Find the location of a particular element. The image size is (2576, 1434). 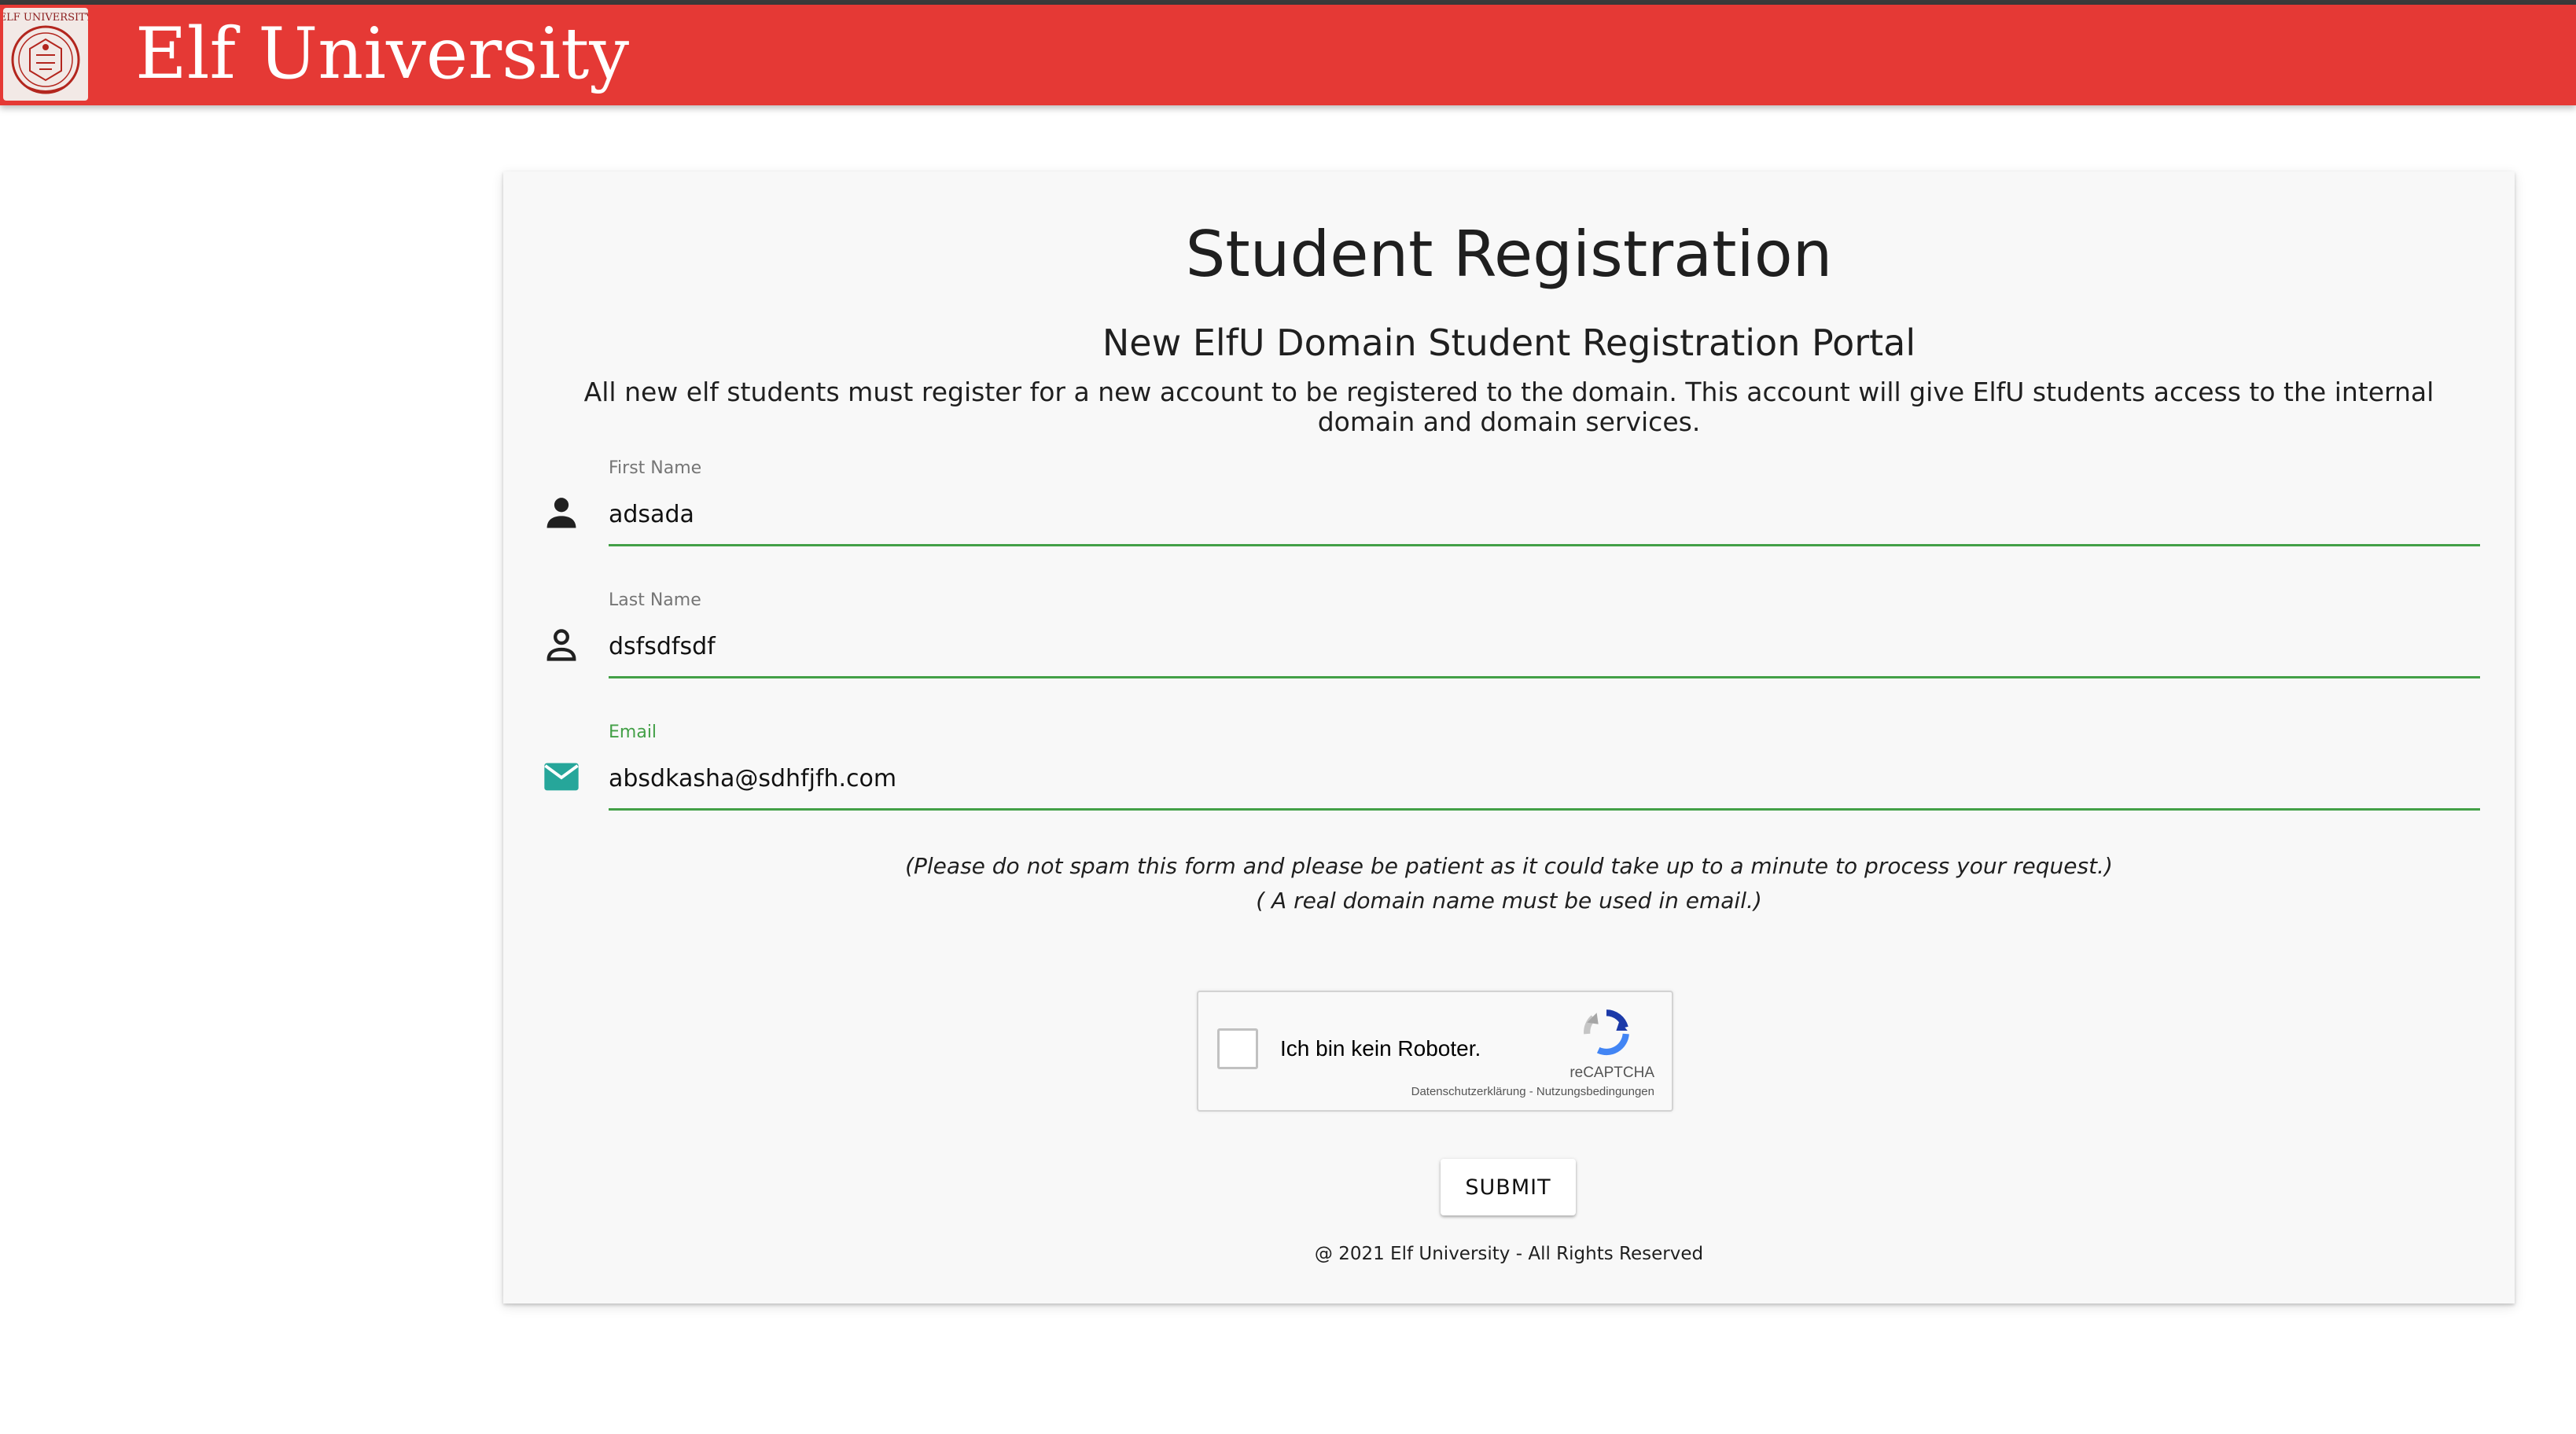

mail-icon is located at coordinates (561, 776).